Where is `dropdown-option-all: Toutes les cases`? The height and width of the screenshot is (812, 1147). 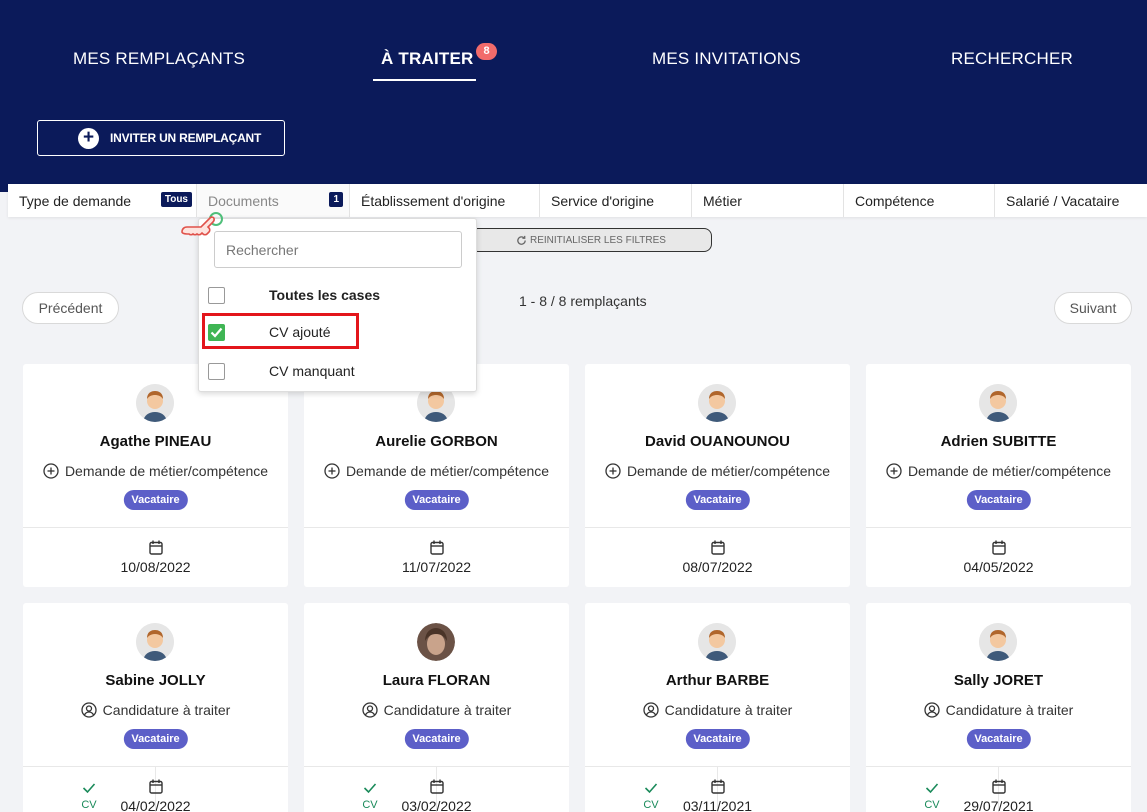 dropdown-option-all: Toutes les cases is located at coordinates (338, 295).